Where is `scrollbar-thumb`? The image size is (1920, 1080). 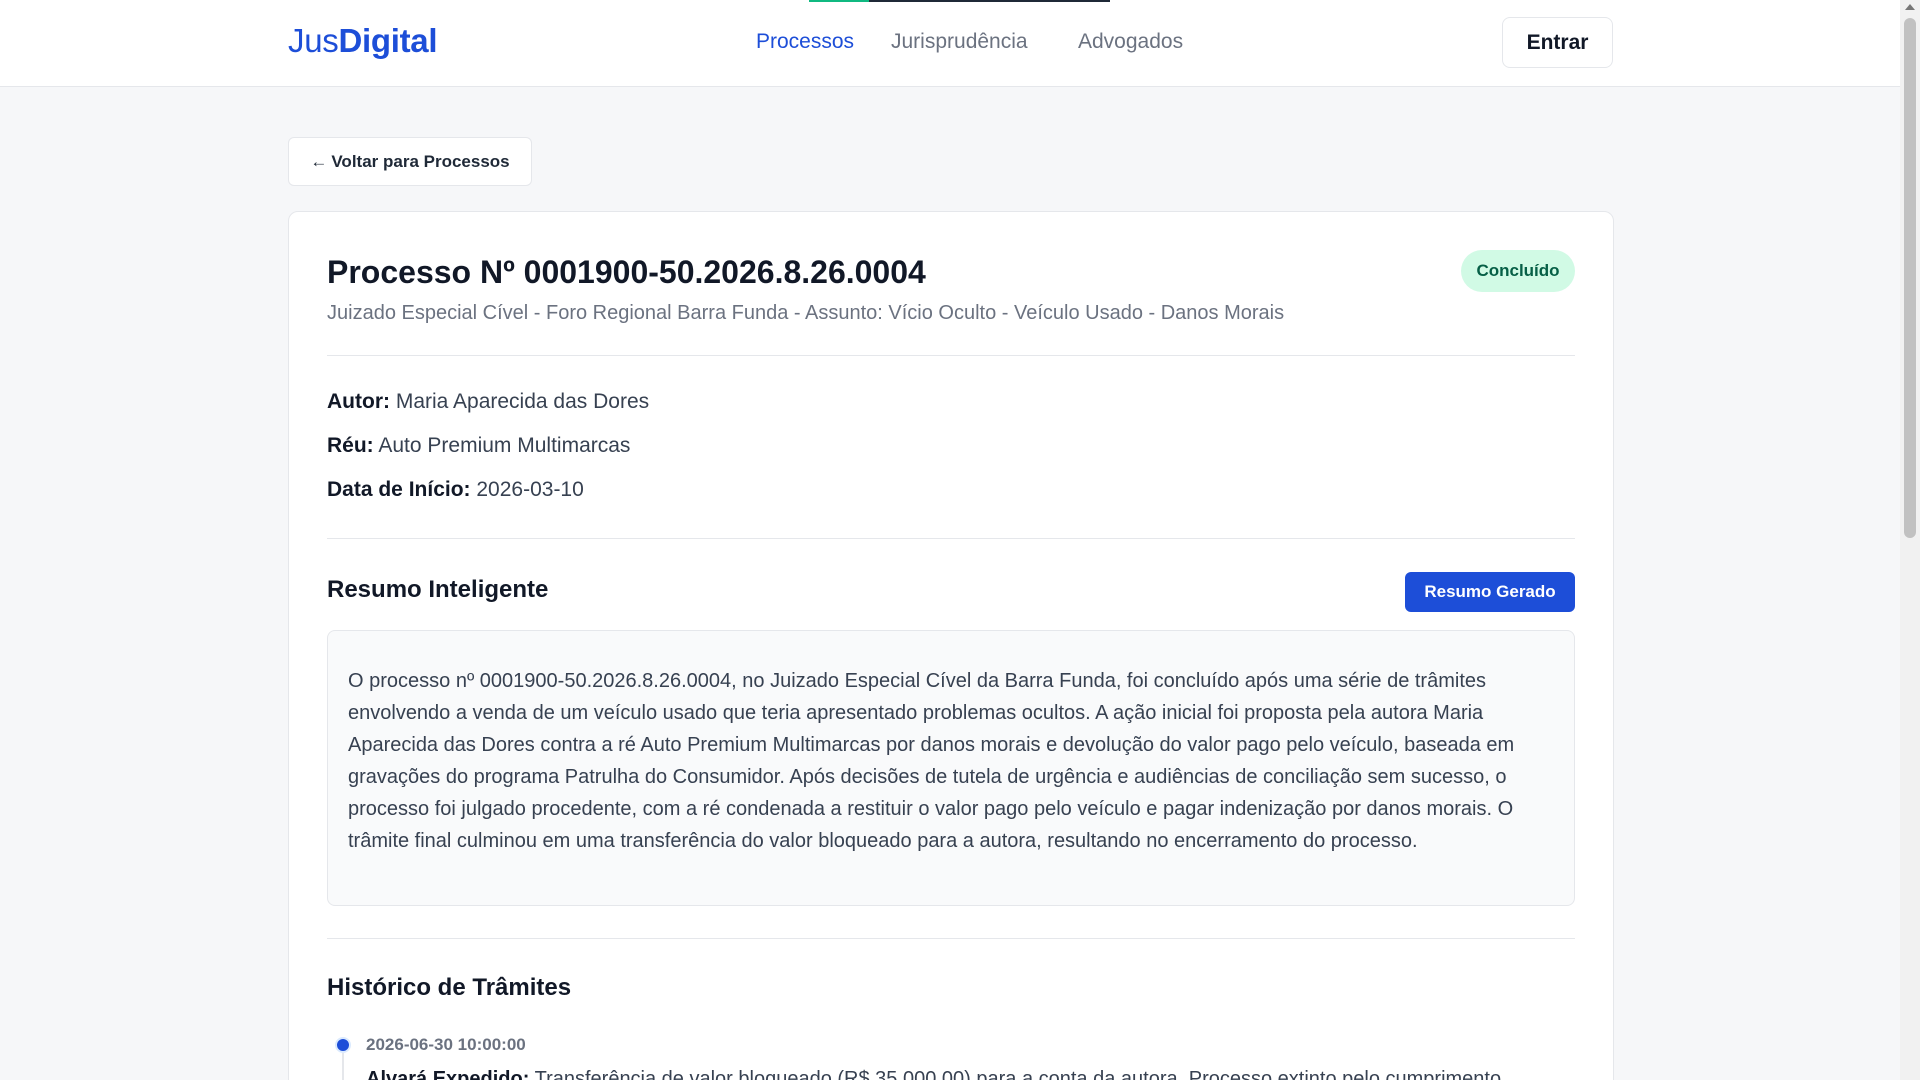 scrollbar-thumb is located at coordinates (1910, 278).